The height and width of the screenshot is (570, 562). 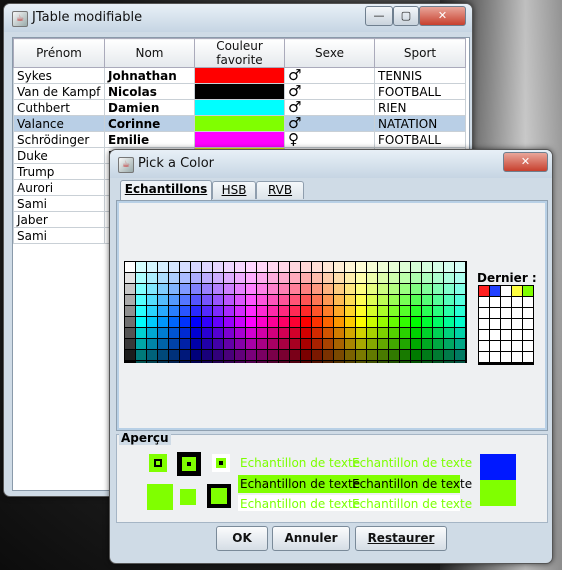 I want to click on cell-nom: Nicolas, so click(x=149, y=91).